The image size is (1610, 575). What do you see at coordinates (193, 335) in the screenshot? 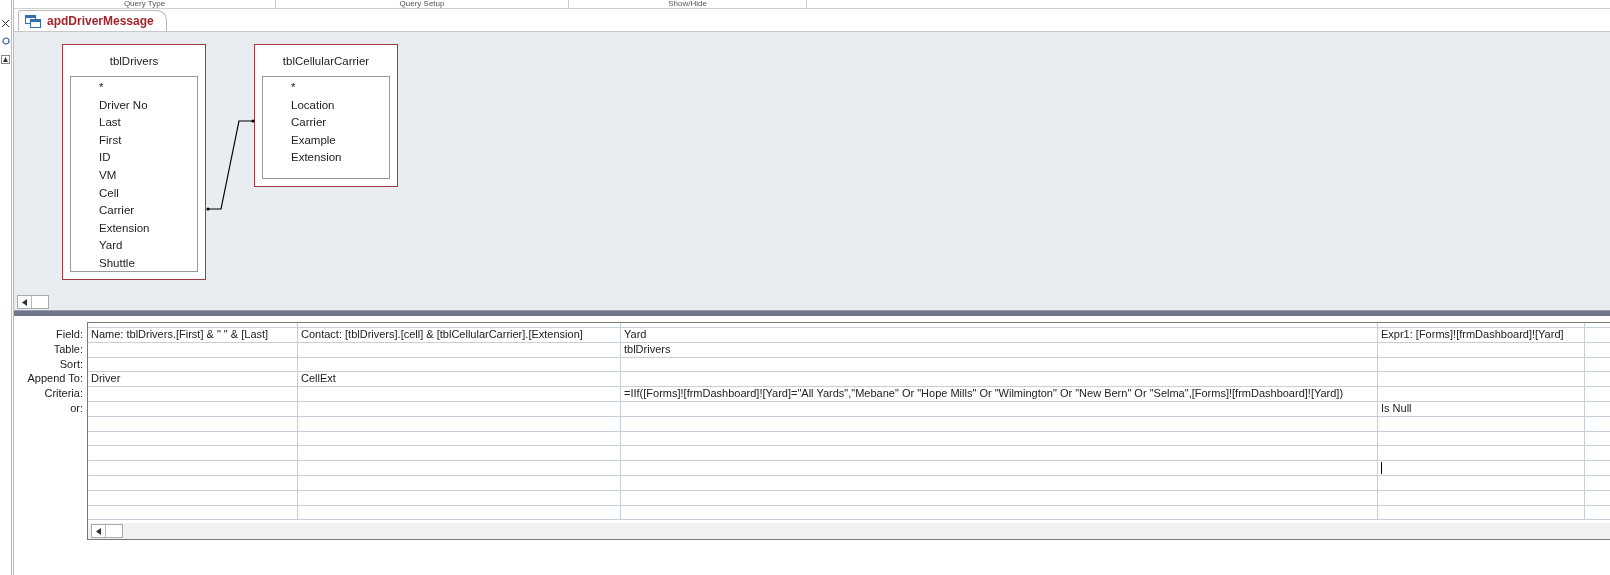
I see `grid-cell: Name: tblDrivers.[First] & " " & [Last]` at bounding box center [193, 335].